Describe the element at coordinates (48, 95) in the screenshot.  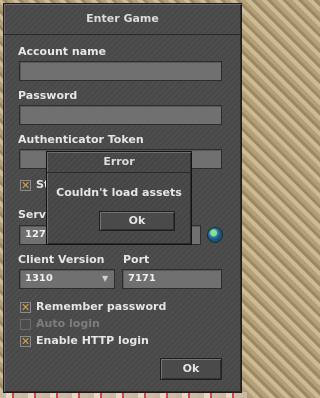
I see `password-label: Password` at that location.